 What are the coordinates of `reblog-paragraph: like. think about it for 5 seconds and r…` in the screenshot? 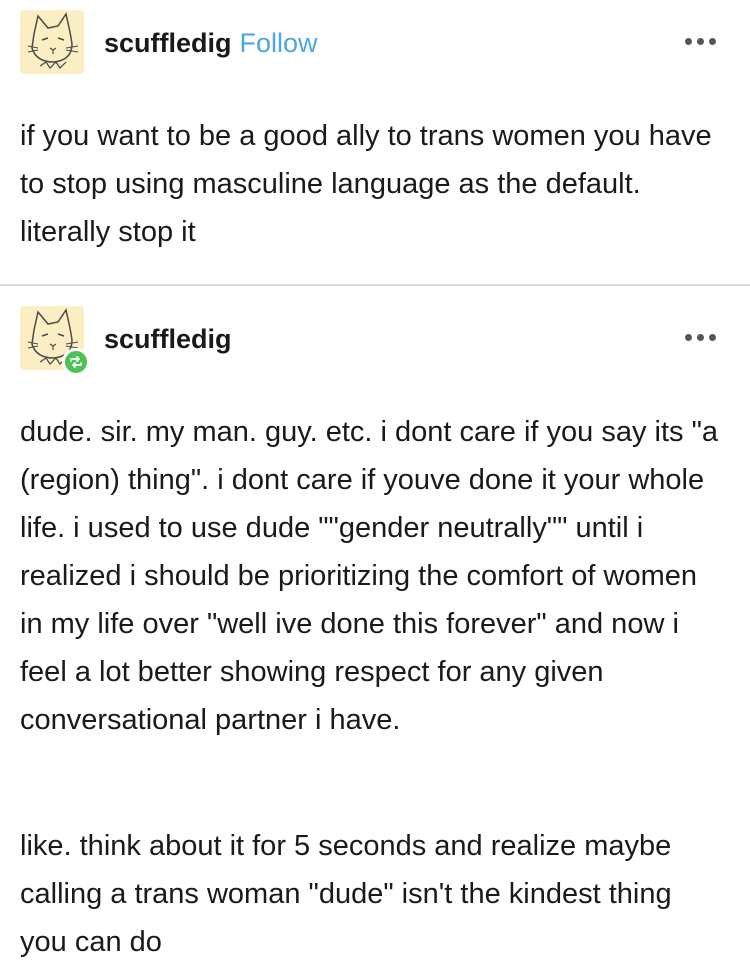 It's located at (346, 894).